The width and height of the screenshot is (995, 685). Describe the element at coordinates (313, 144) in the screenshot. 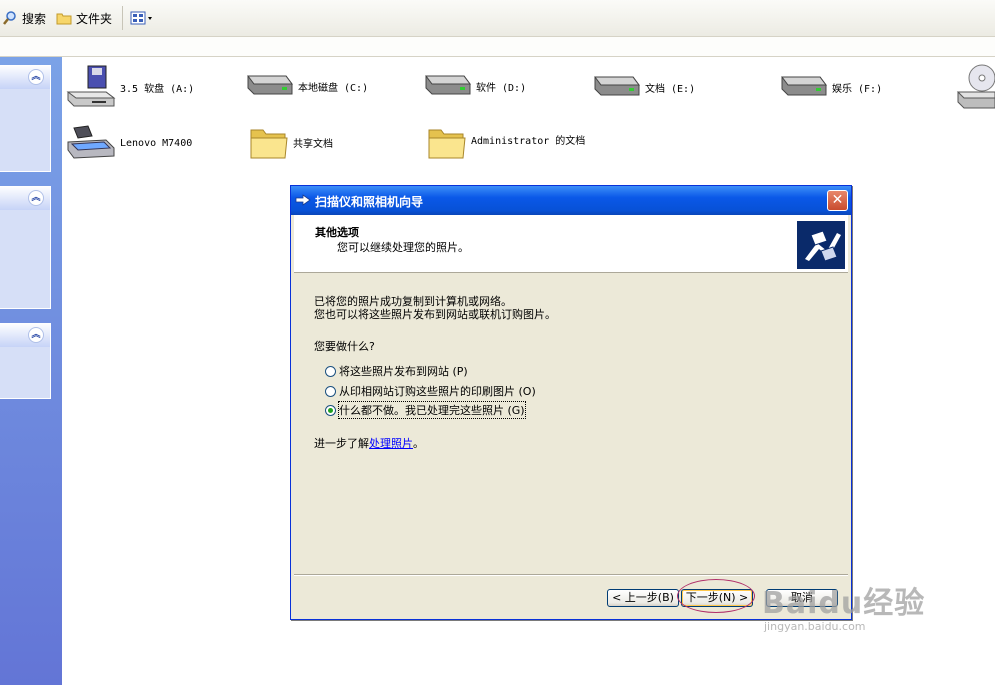

I see `item-label: 共享文档` at that location.